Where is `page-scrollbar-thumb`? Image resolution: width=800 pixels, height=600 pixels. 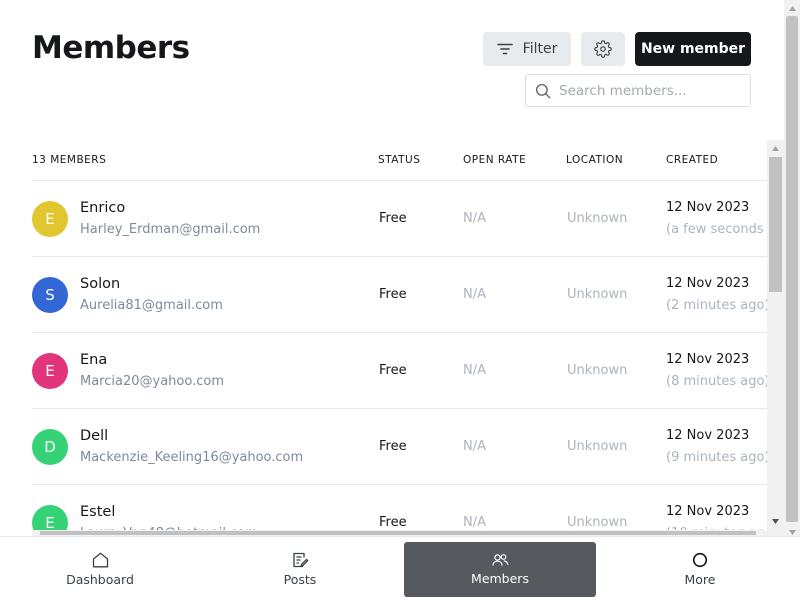
page-scrollbar-thumb is located at coordinates (792, 269).